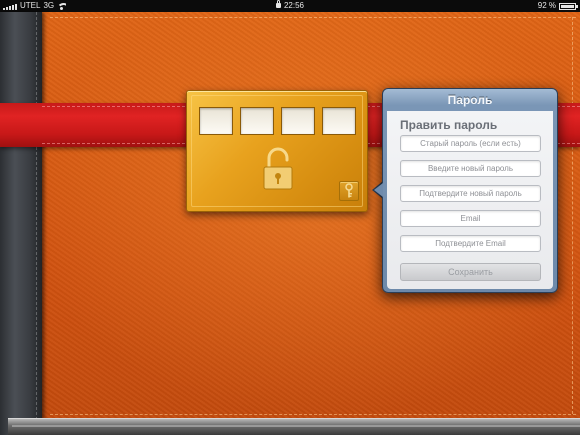 This screenshot has width=580, height=435. I want to click on section-title: Править пароль, so click(449, 125).